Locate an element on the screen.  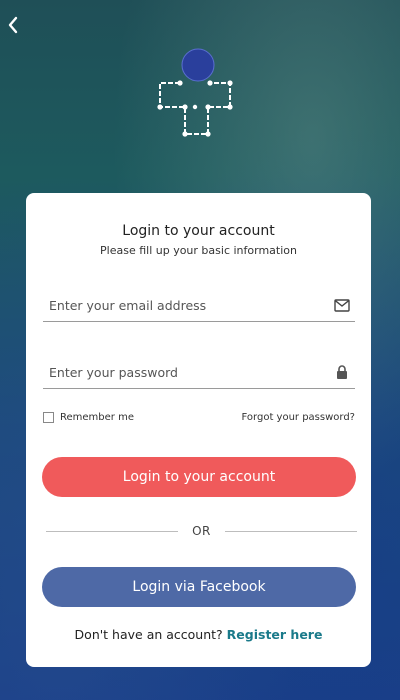
or-divider: OR is located at coordinates (202, 531).